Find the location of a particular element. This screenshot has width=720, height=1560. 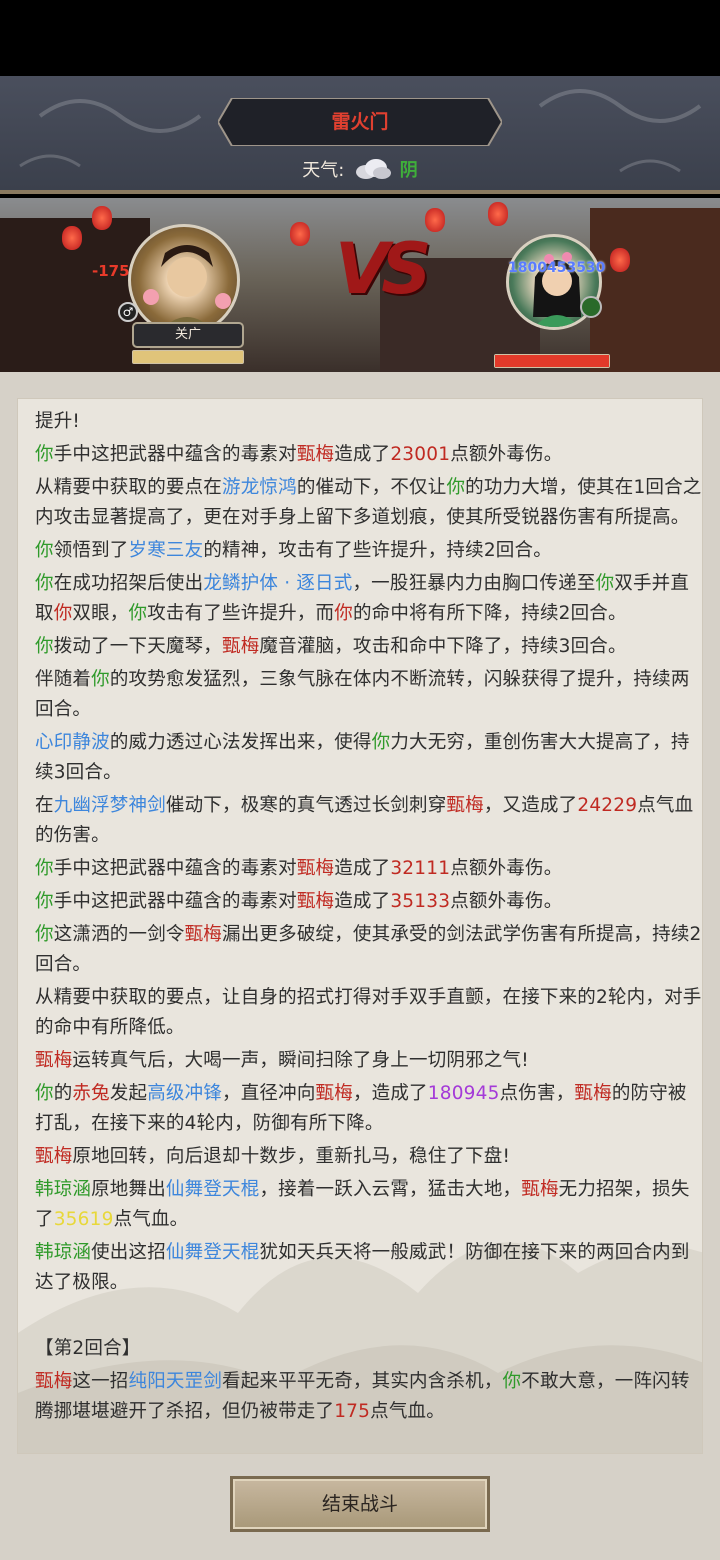

end-battle-button: 结束战斗 is located at coordinates (360, 1504).